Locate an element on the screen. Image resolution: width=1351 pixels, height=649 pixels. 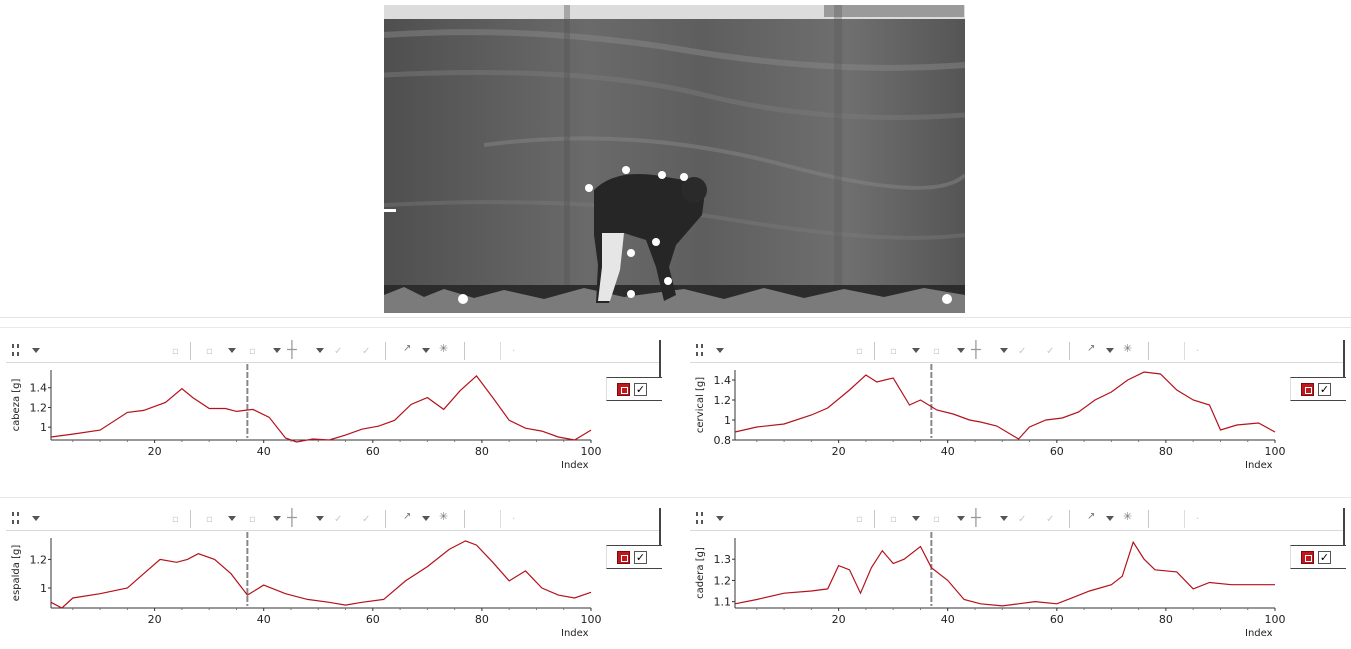
y-tick-label: 0.8 is located at coordinates (723, 440).